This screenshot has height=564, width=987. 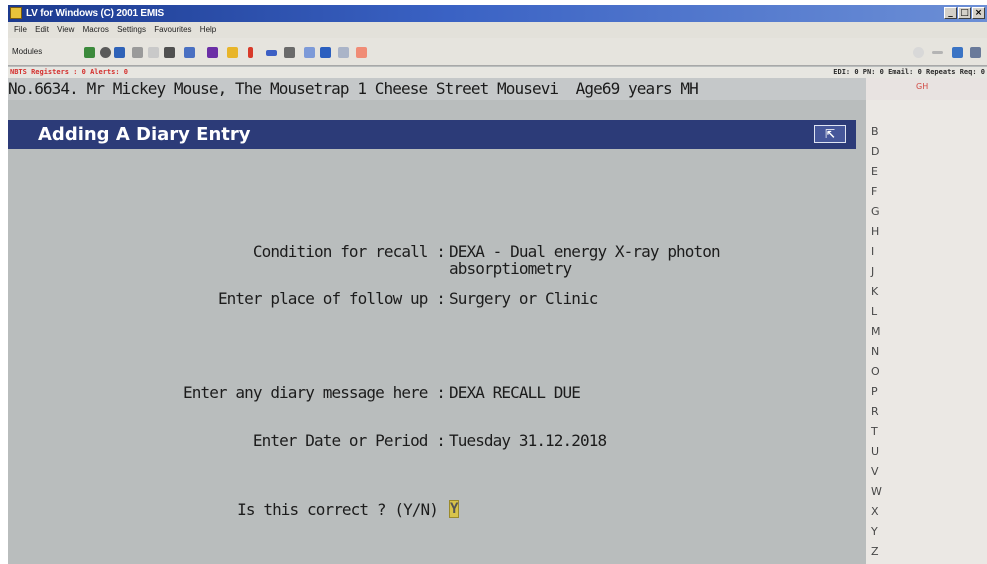 What do you see at coordinates (131, 30) in the screenshot?
I see `menu-settings: Settings` at bounding box center [131, 30].